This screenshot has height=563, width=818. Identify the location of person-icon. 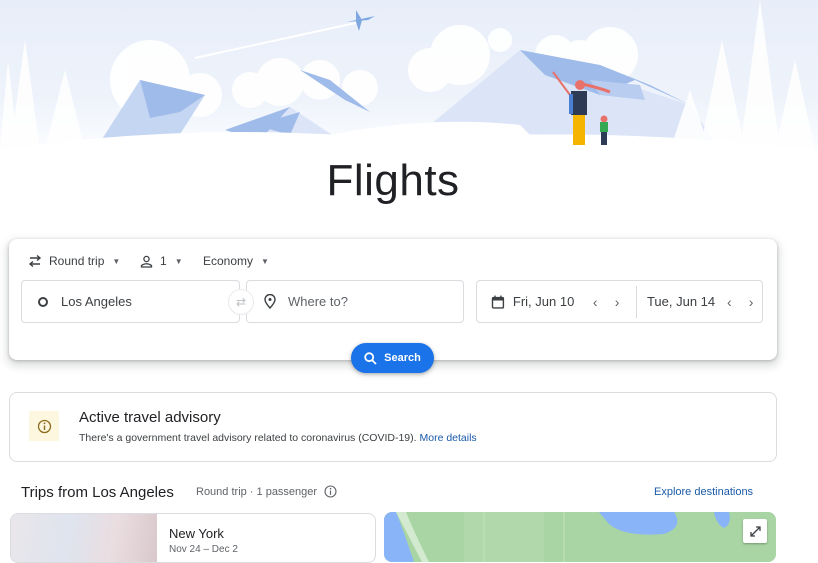
(146, 261).